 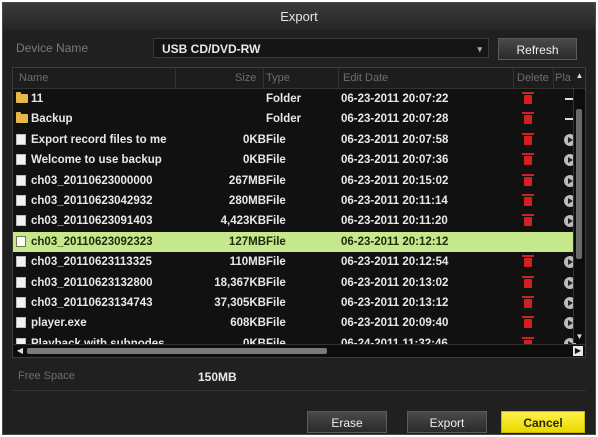 What do you see at coordinates (243, 221) in the screenshot?
I see `file-size: 4,423KB` at bounding box center [243, 221].